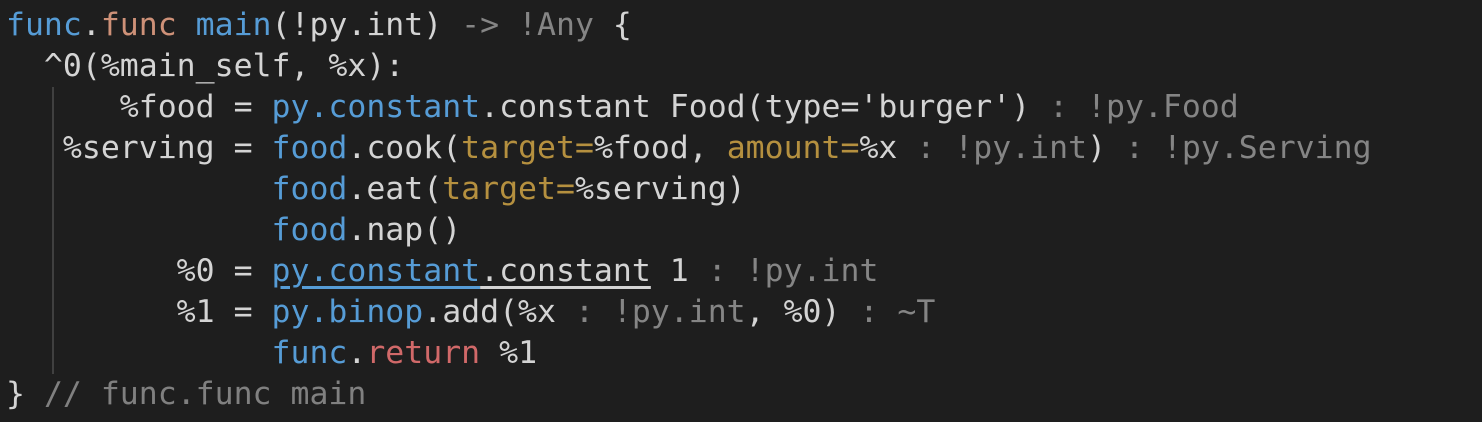 The height and width of the screenshot is (422, 1482). Describe the element at coordinates (679, 271) in the screenshot. I see `code-token: 1` at that location.